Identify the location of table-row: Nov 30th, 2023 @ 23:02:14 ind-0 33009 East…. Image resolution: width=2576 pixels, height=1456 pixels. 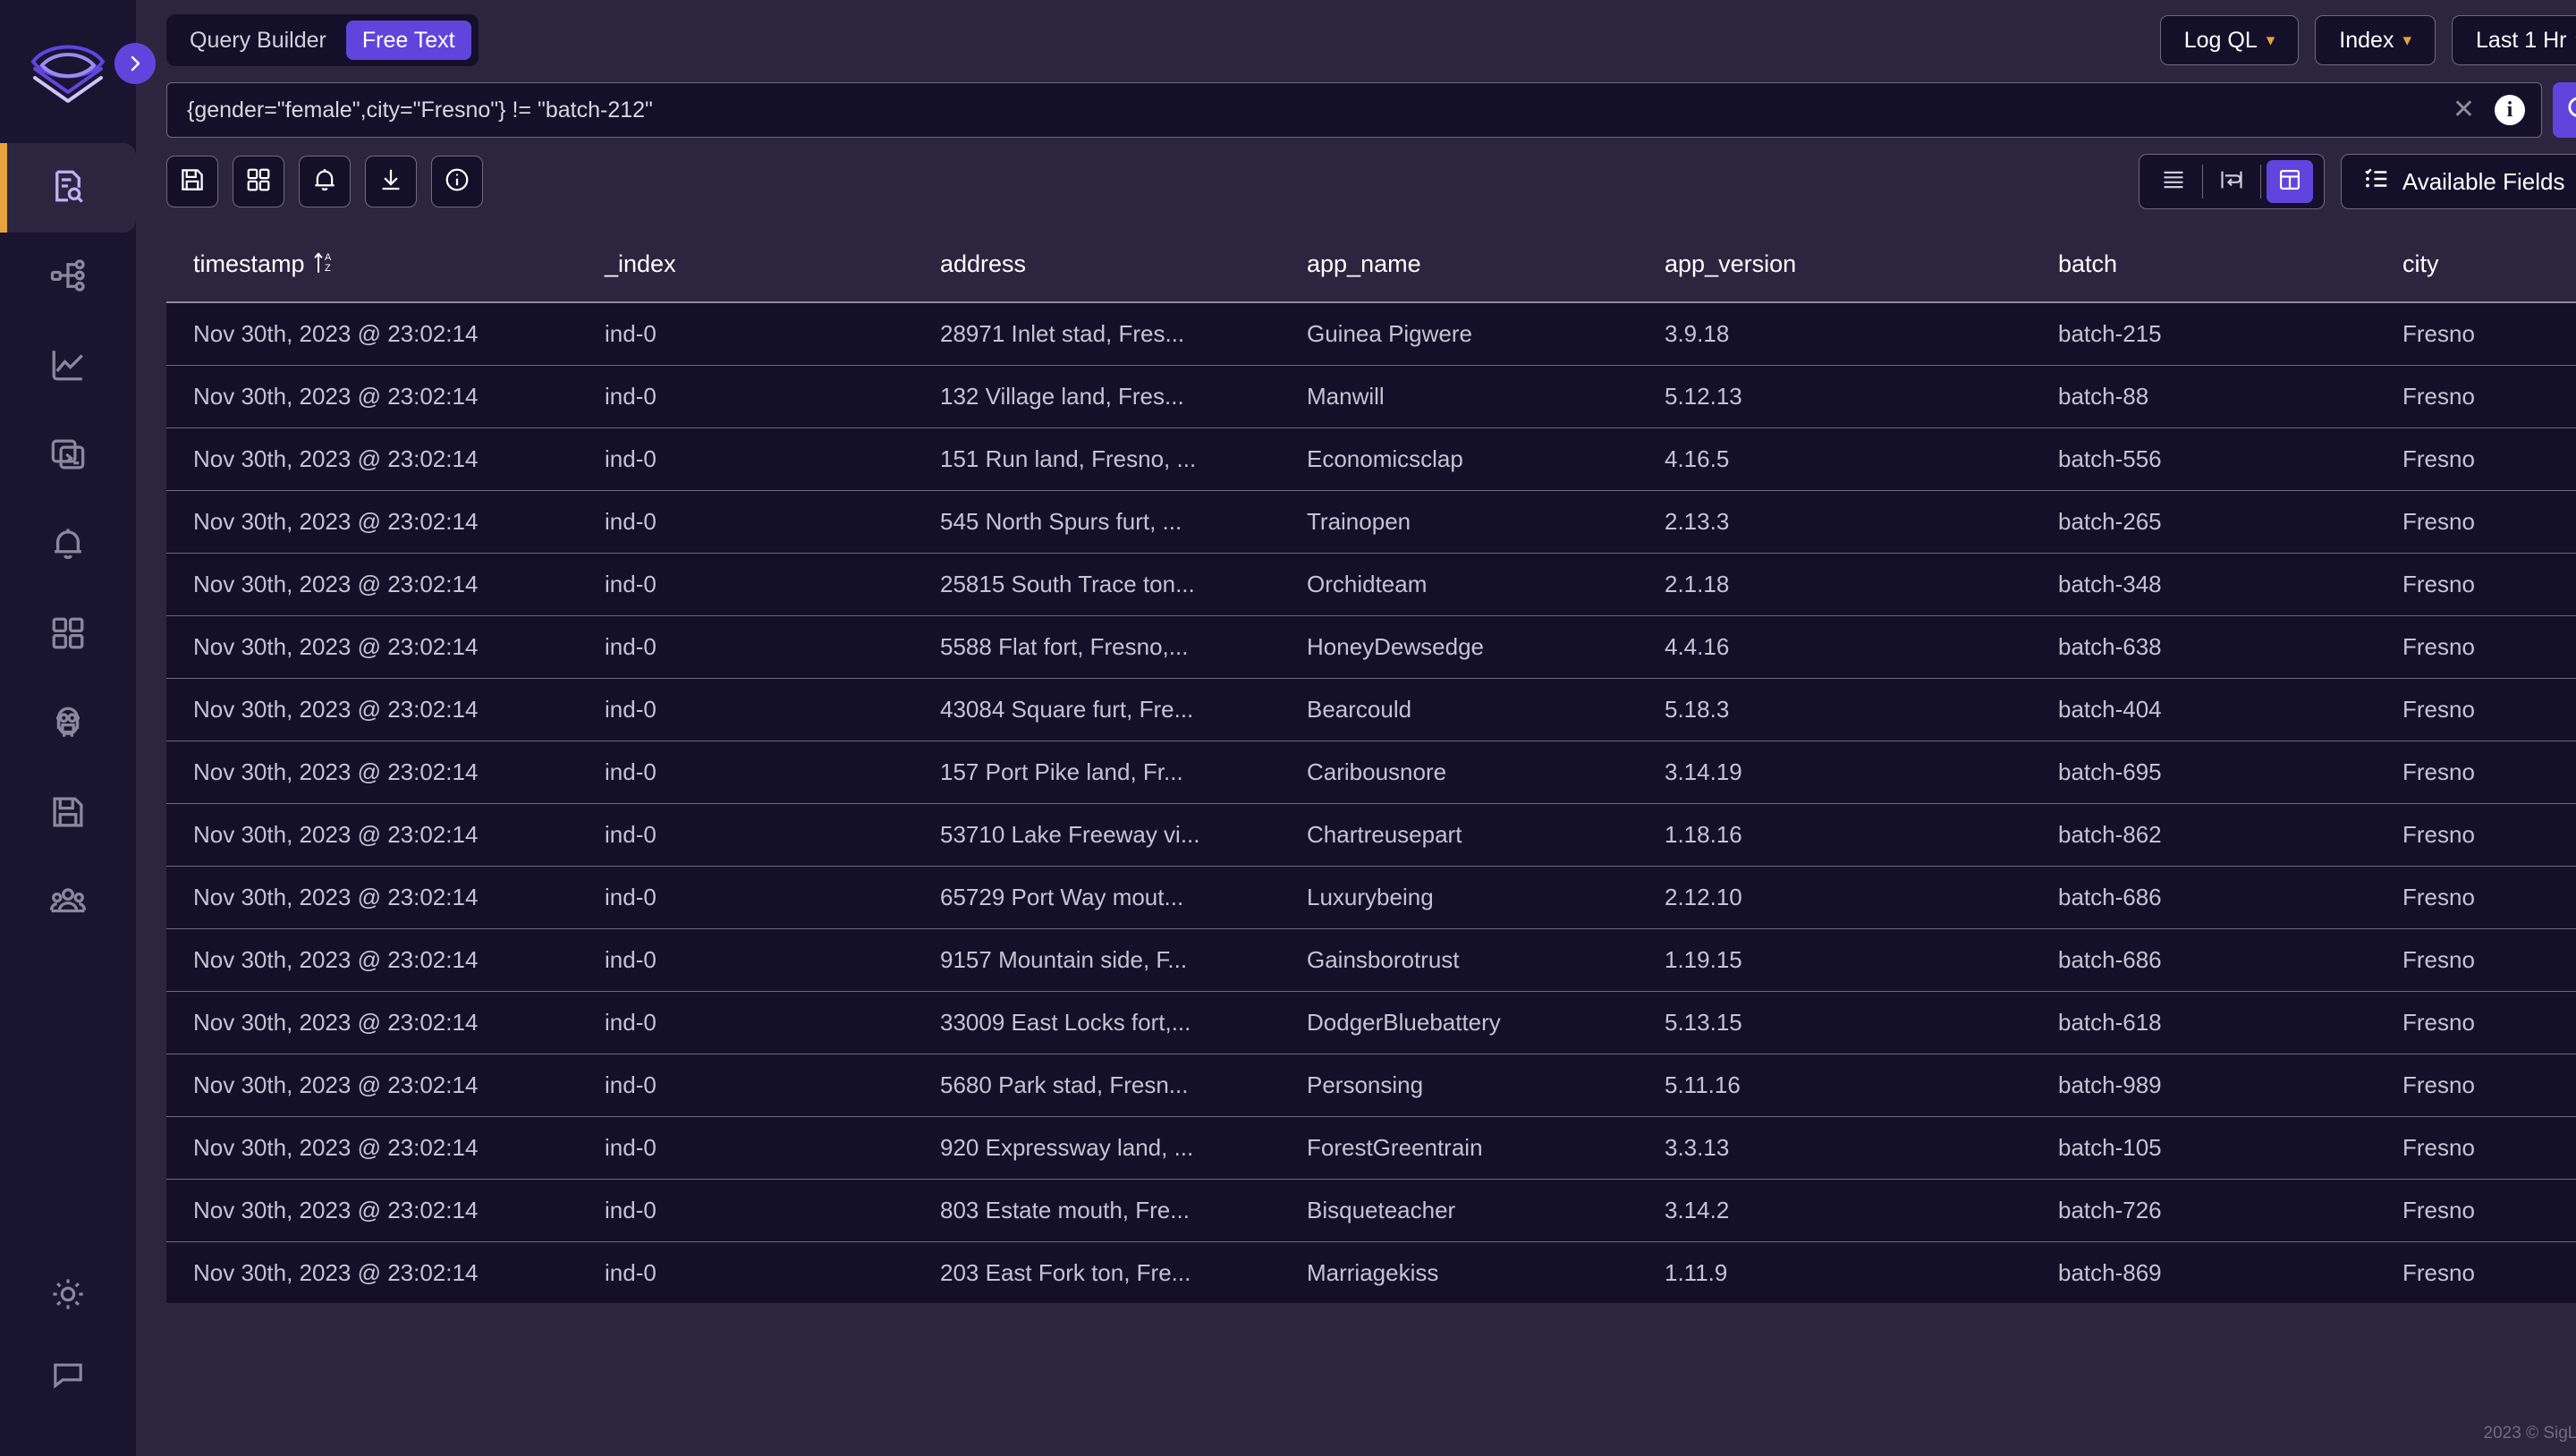
(1371, 1022).